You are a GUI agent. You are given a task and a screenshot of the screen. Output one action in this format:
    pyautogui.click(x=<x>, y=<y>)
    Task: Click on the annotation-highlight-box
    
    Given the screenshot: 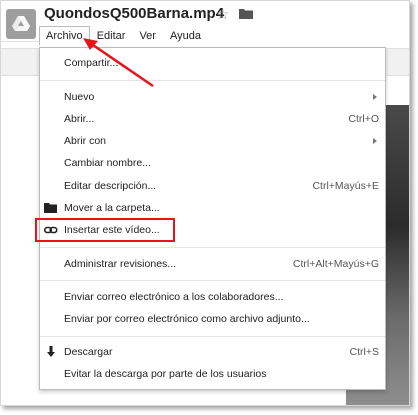 What is the action you would take?
    pyautogui.click(x=105, y=230)
    